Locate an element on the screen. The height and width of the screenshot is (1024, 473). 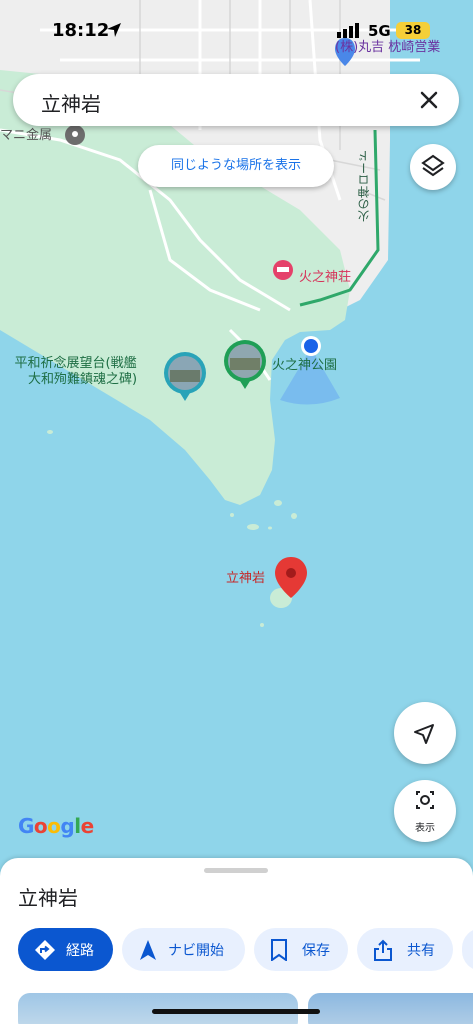
sheet-handle is located at coordinates (236, 870).